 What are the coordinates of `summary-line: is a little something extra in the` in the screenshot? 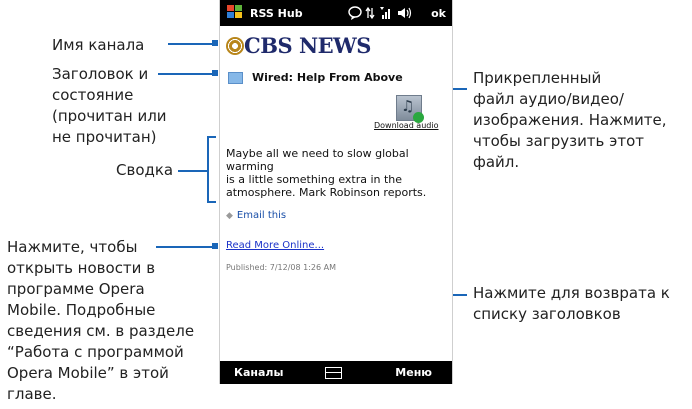 It's located at (314, 179).